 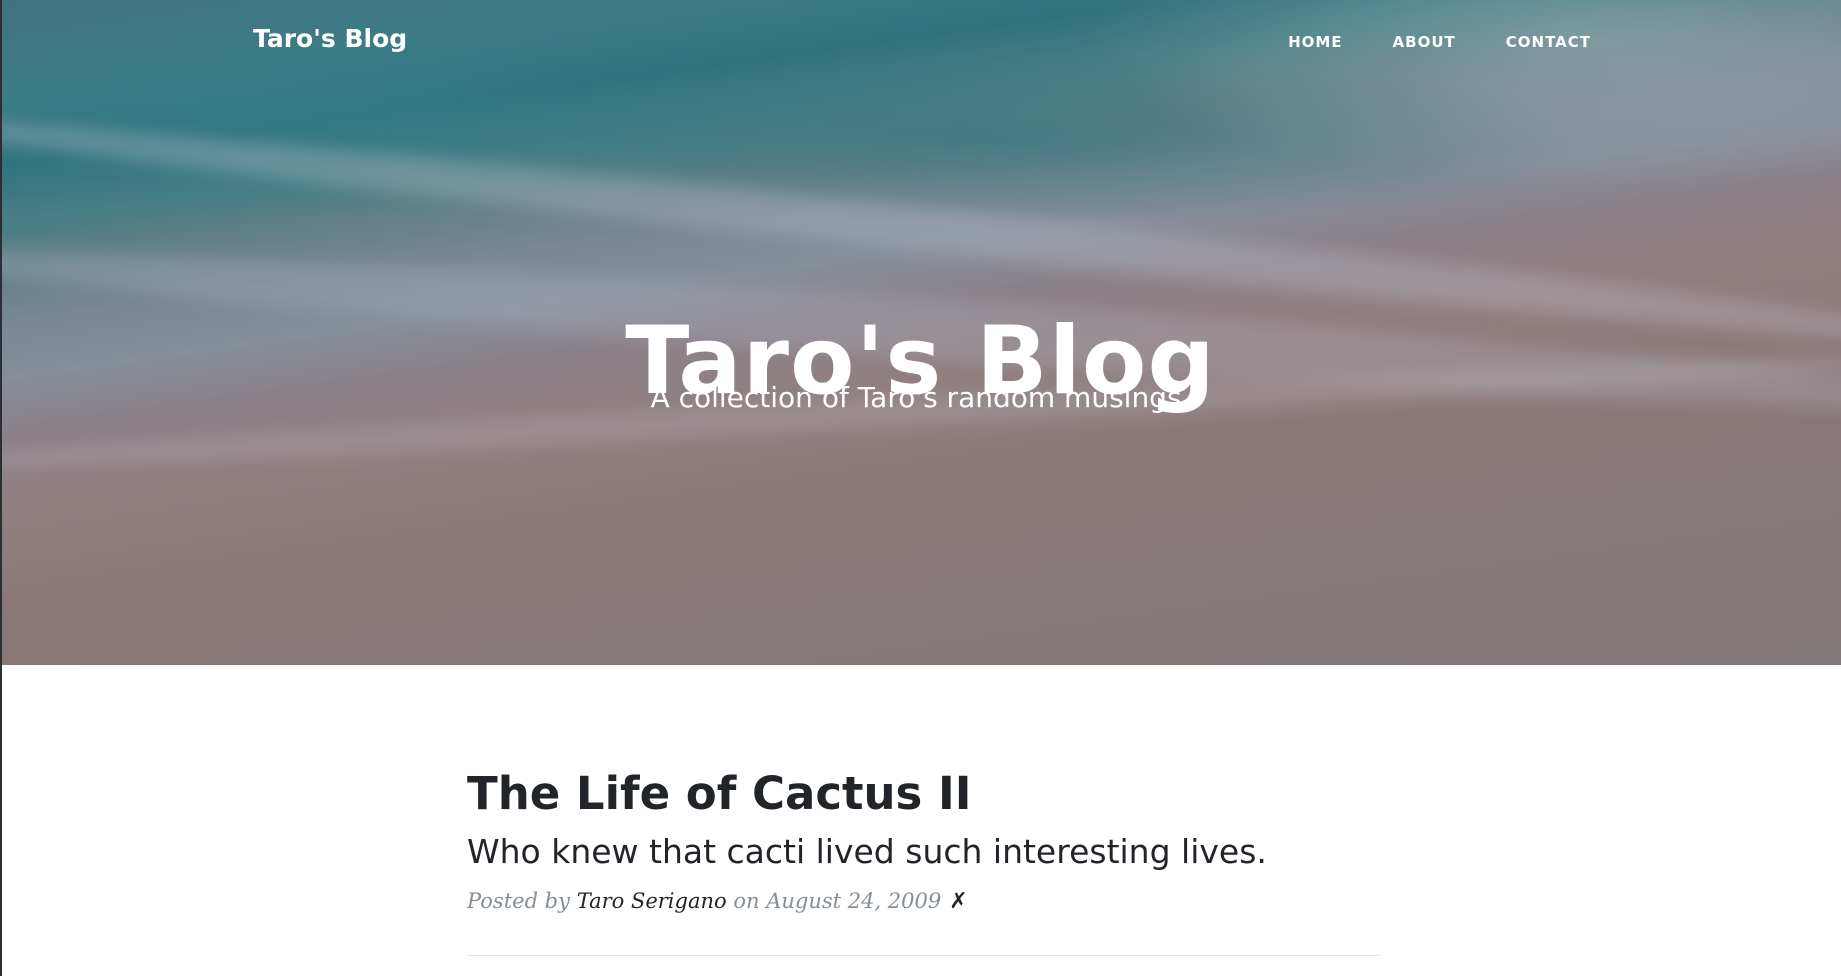 I want to click on post-divider, so click(x=923, y=955).